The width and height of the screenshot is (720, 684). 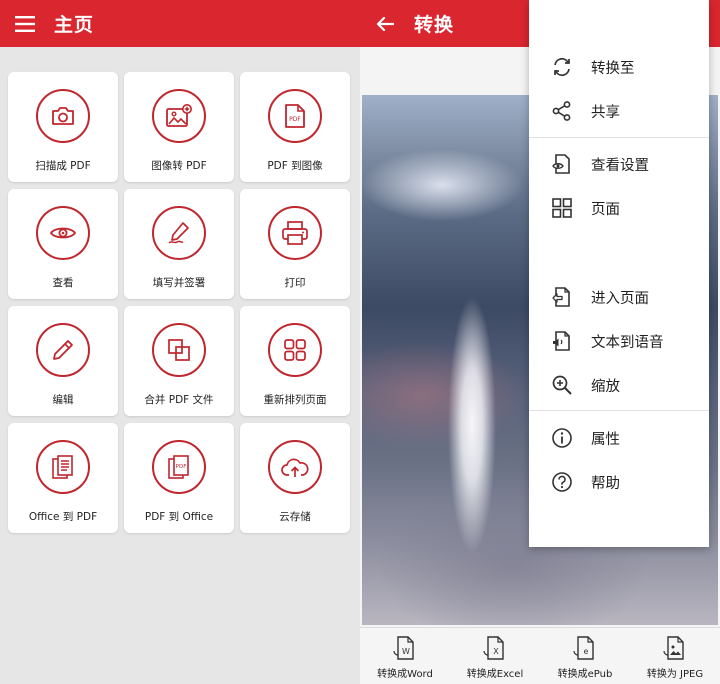 What do you see at coordinates (605, 483) in the screenshot?
I see `menu-item-label: 帮助` at bounding box center [605, 483].